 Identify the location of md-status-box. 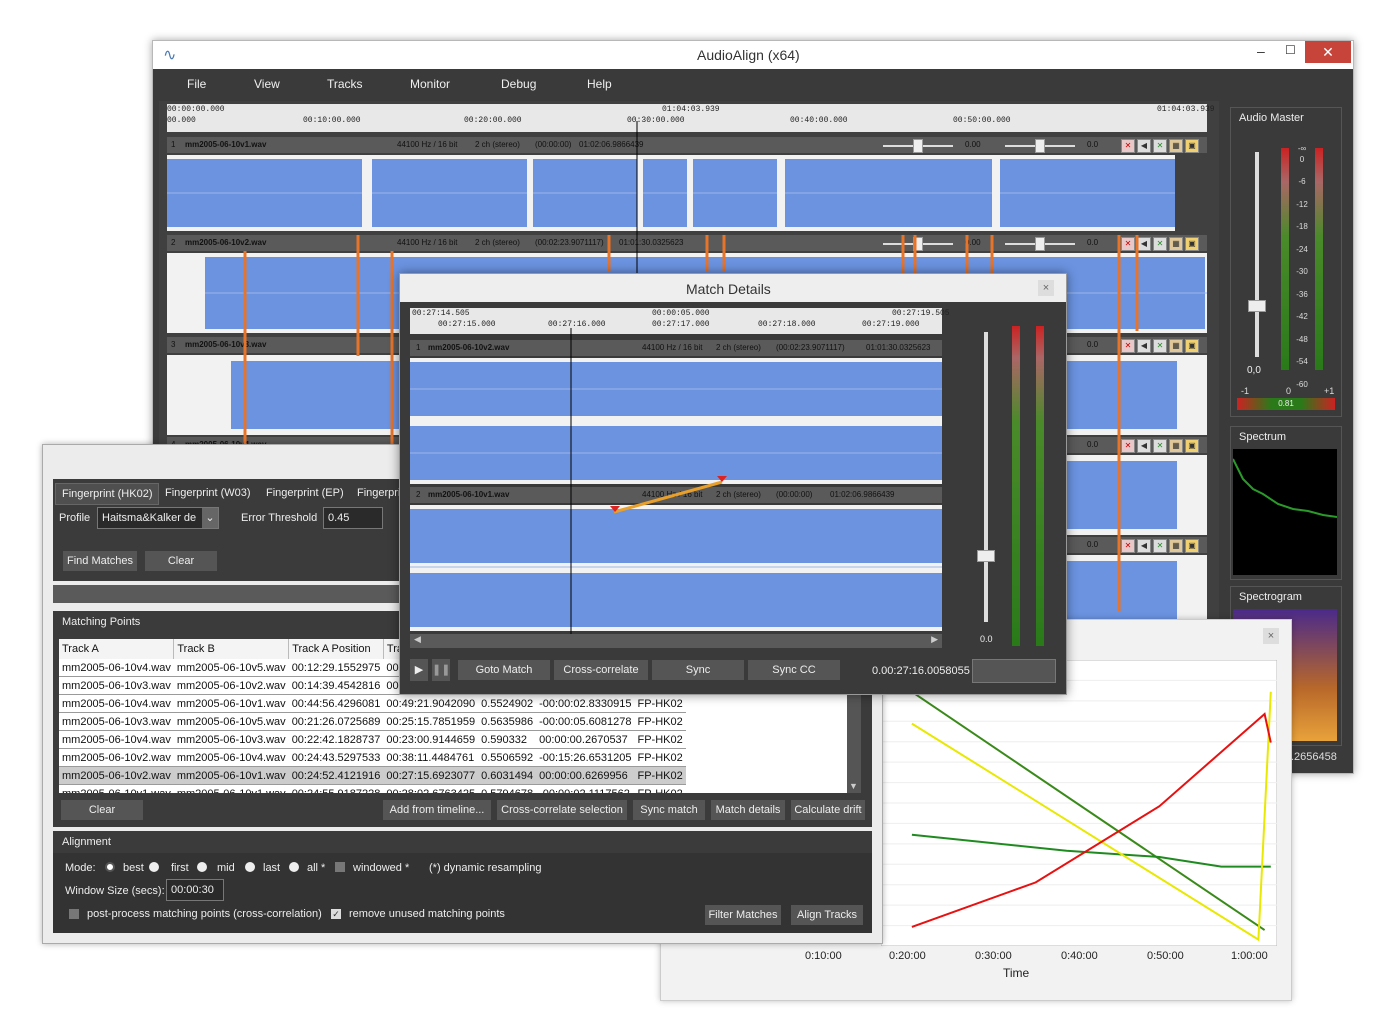
(1014, 671).